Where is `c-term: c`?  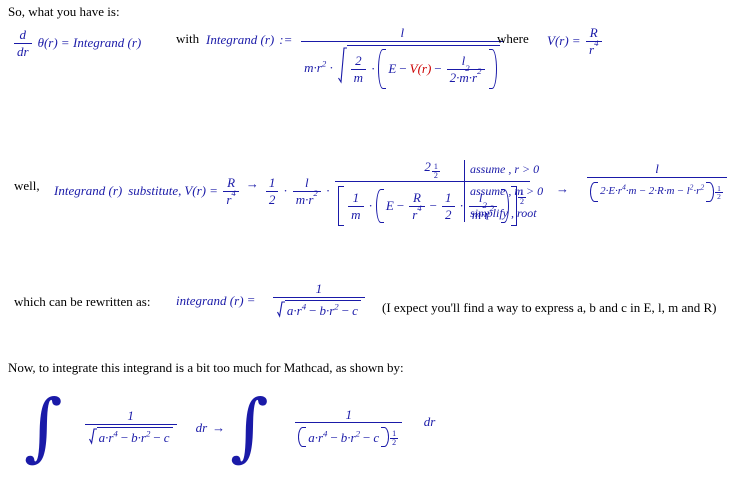
c-term: c is located at coordinates (355, 310).